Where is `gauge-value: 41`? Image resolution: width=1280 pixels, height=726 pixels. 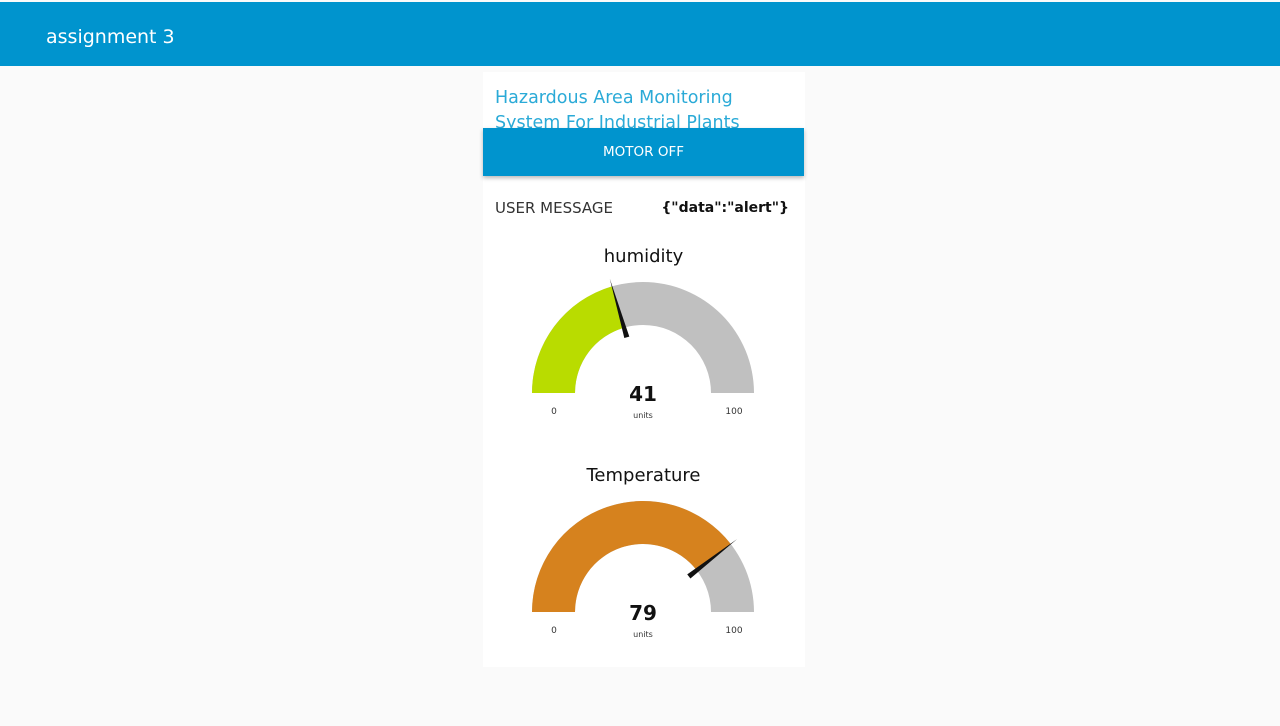
gauge-value: 41 is located at coordinates (643, 394).